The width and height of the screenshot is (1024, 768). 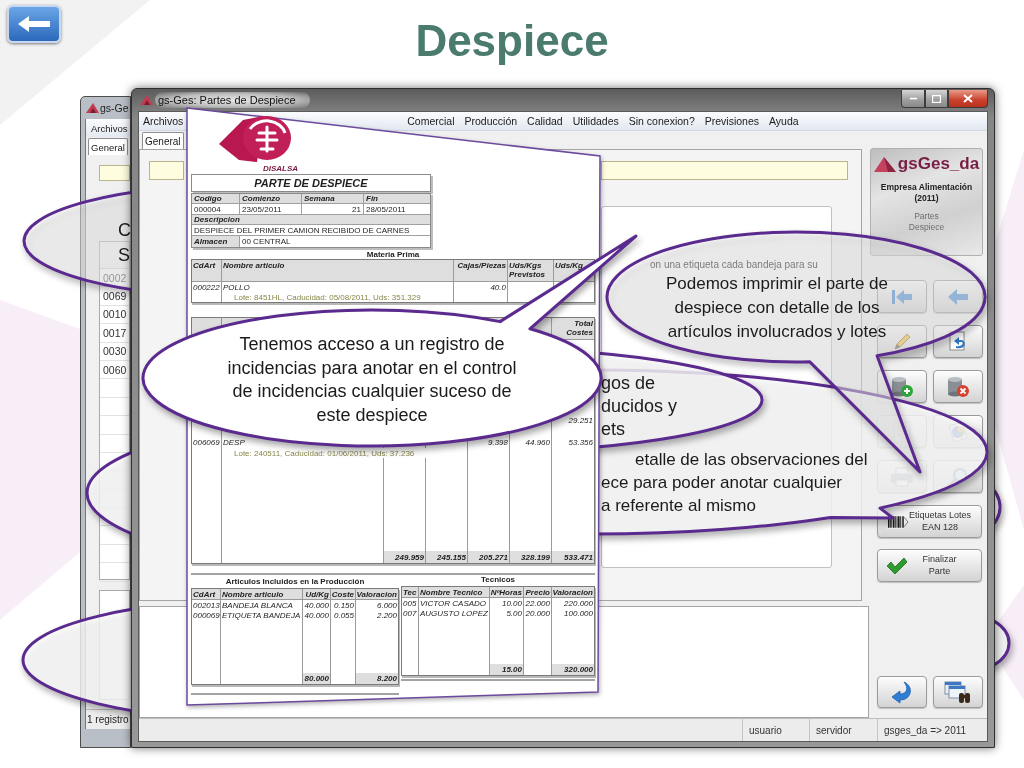 I want to click on table-cell: 44.960, so click(x=531, y=442).